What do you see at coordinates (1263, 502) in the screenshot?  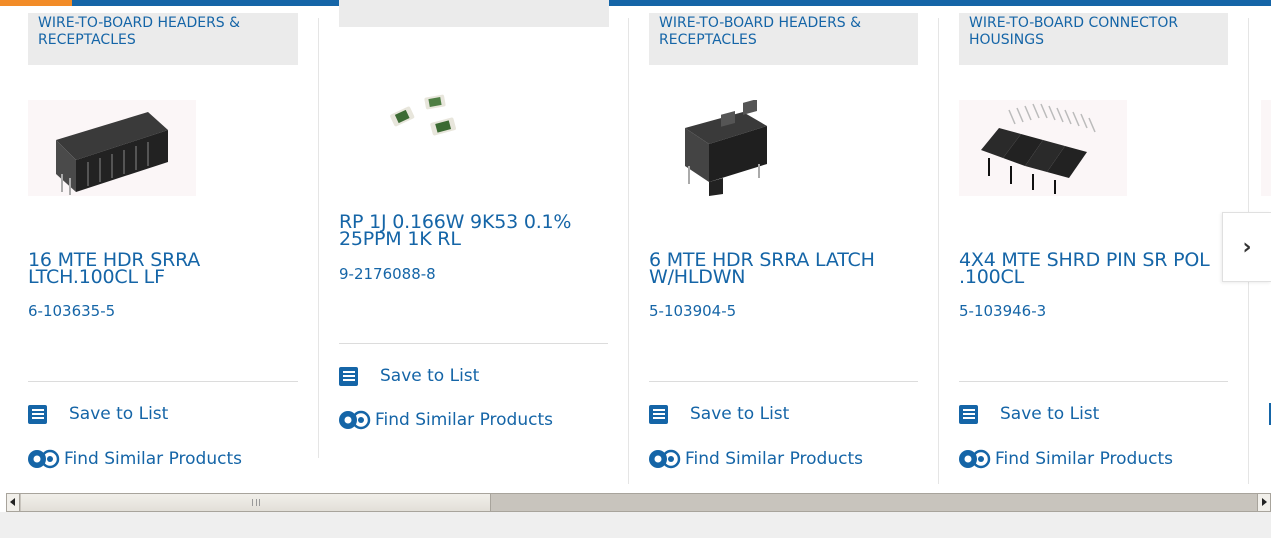 I see `scroll-right-arrow-icon` at bounding box center [1263, 502].